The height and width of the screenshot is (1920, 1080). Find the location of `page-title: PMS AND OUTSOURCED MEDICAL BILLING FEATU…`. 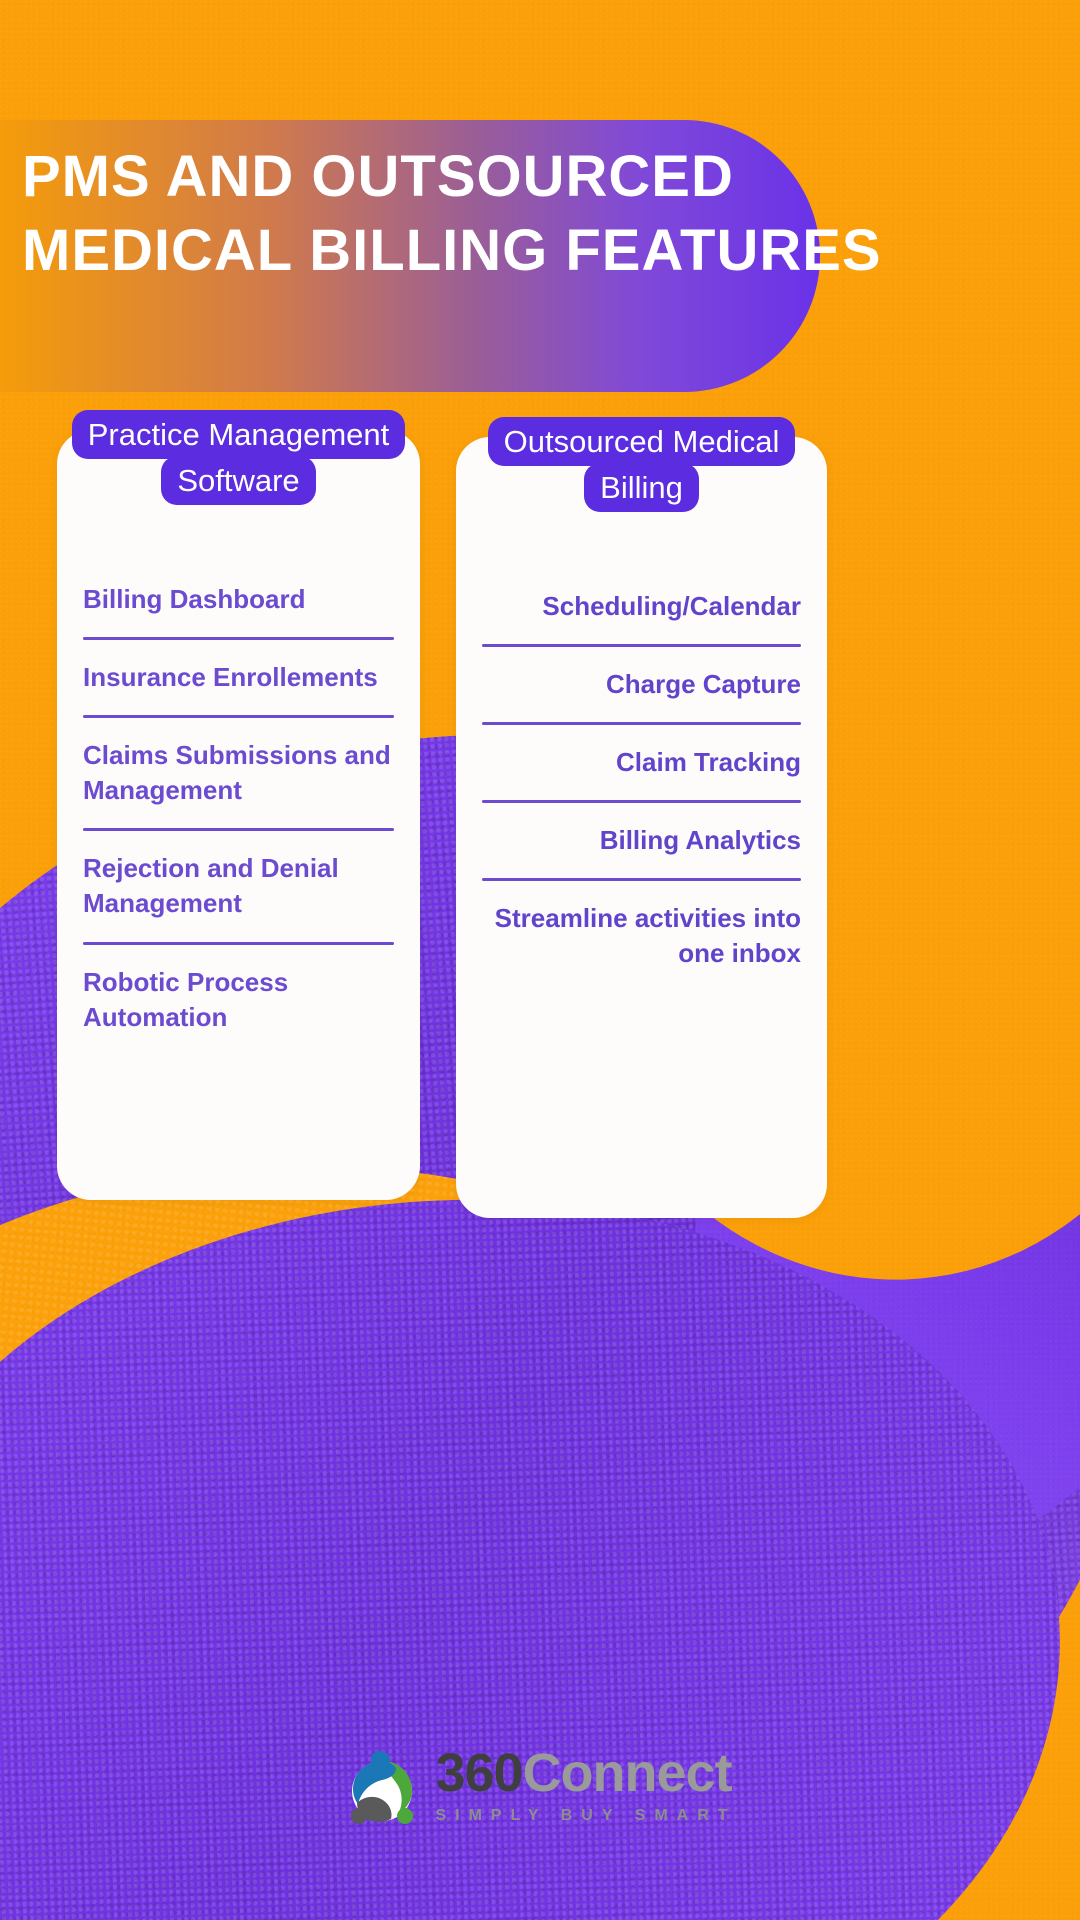

page-title: PMS AND OUTSOURCED MEDICAL BILLING FEATU… is located at coordinates (452, 214).